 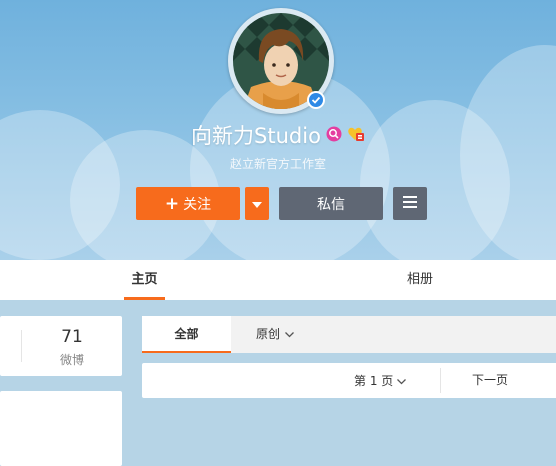 What do you see at coordinates (197, 204) in the screenshot?
I see `follow-label: 关注` at bounding box center [197, 204].